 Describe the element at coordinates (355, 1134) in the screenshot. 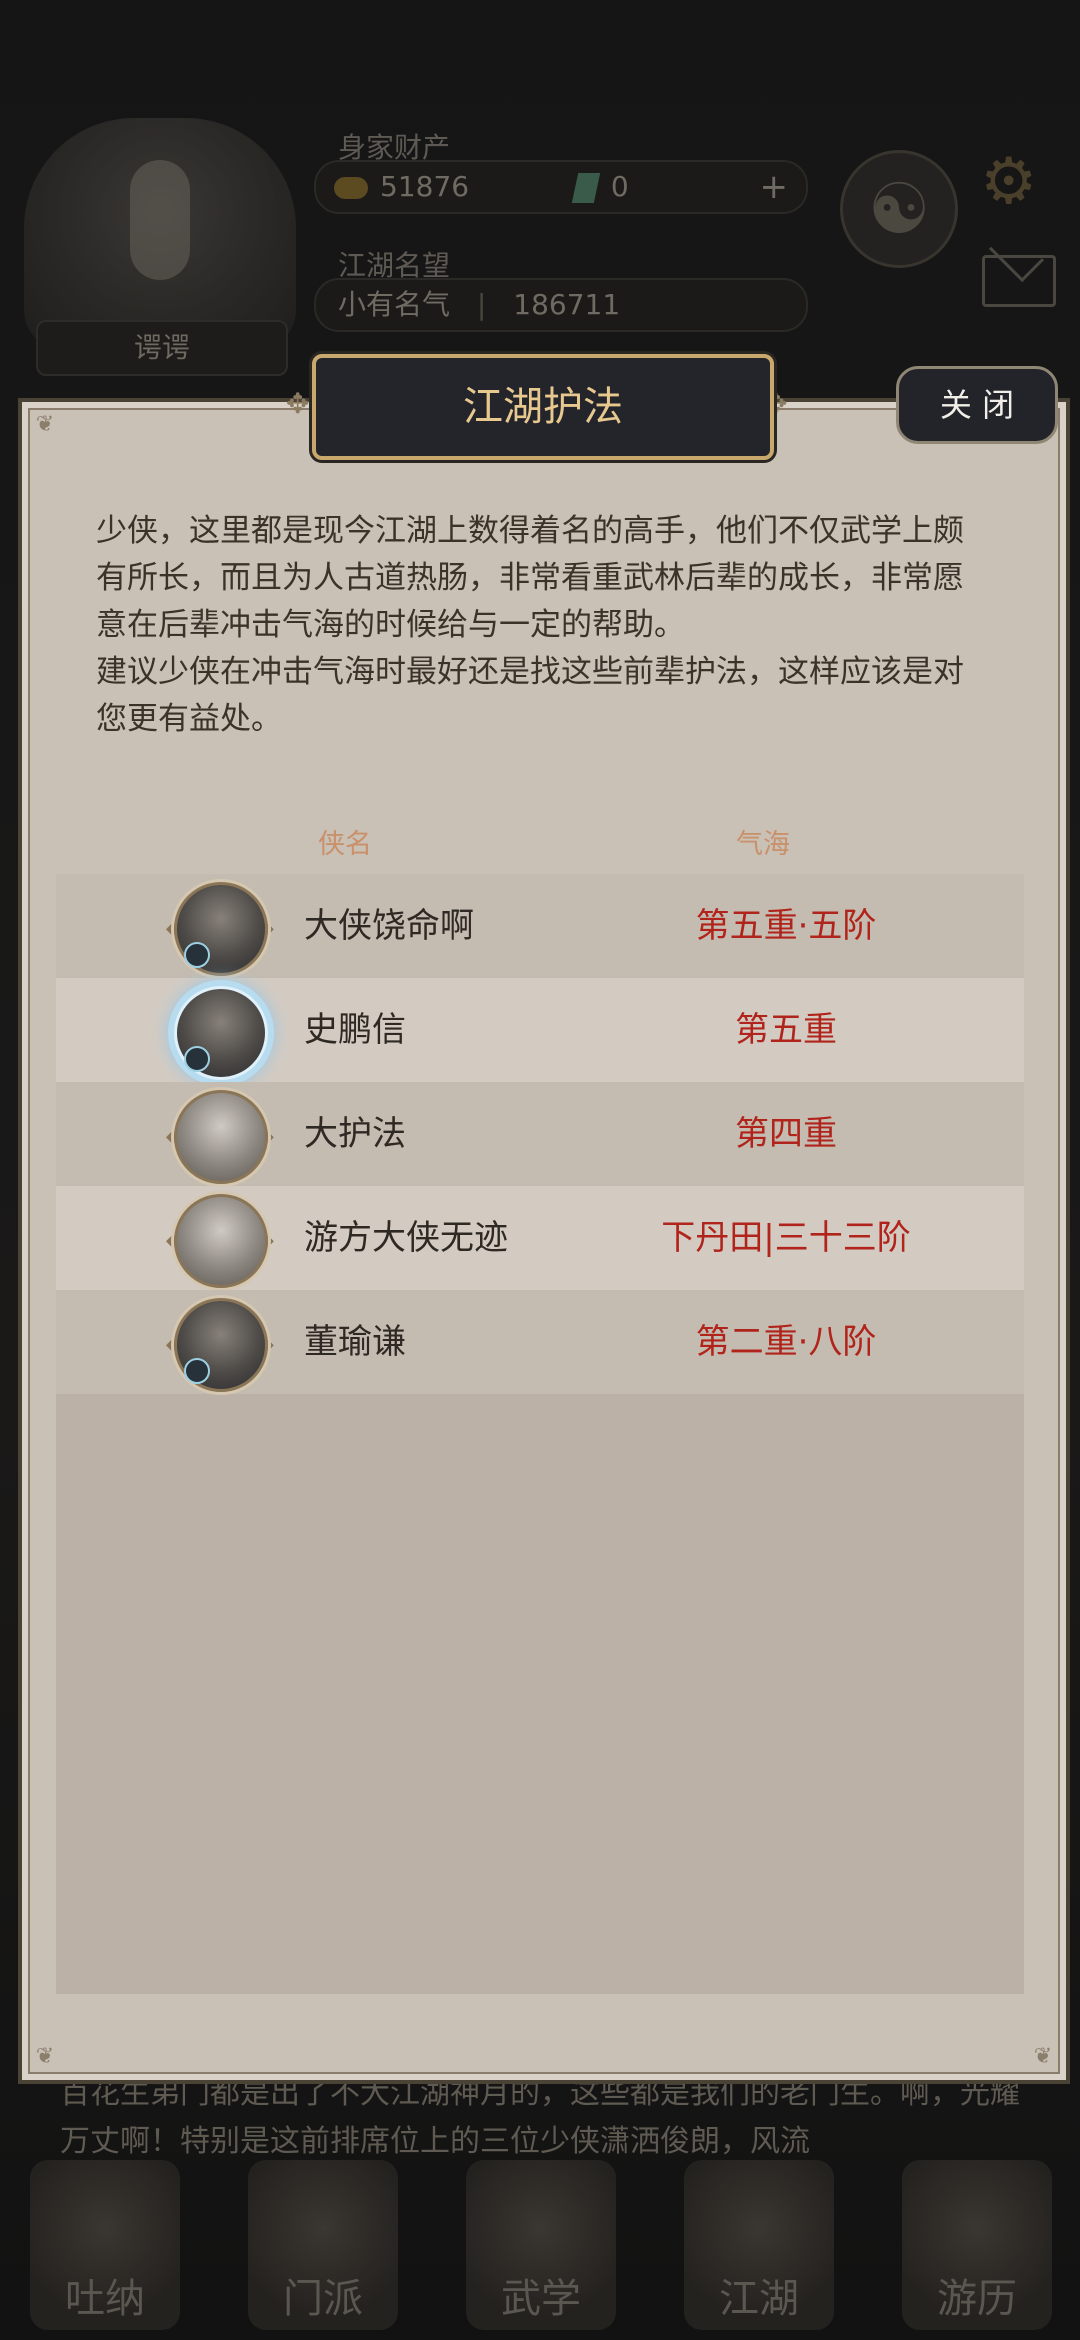

I see `hero-name: 大护法` at that location.